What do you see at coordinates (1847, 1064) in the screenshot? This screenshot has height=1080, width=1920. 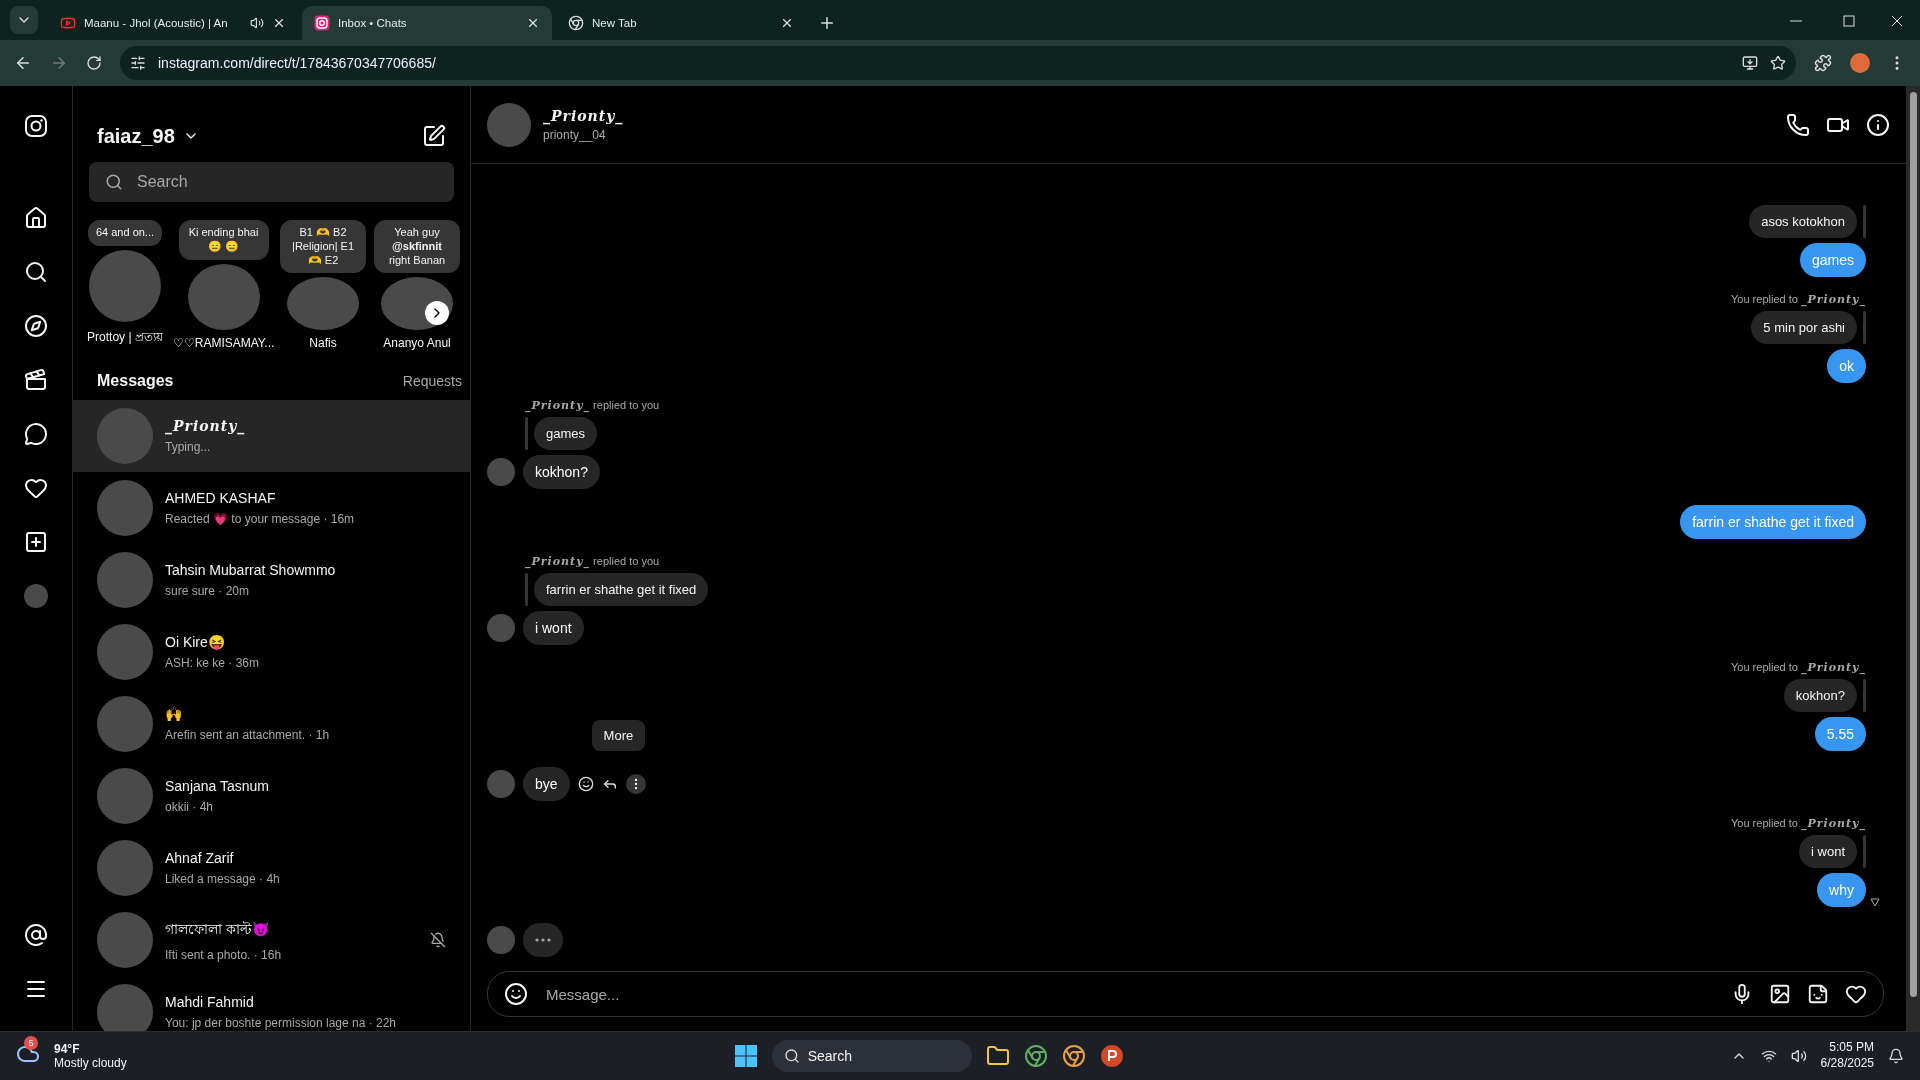 I see `clock-date: 6/28/2025` at bounding box center [1847, 1064].